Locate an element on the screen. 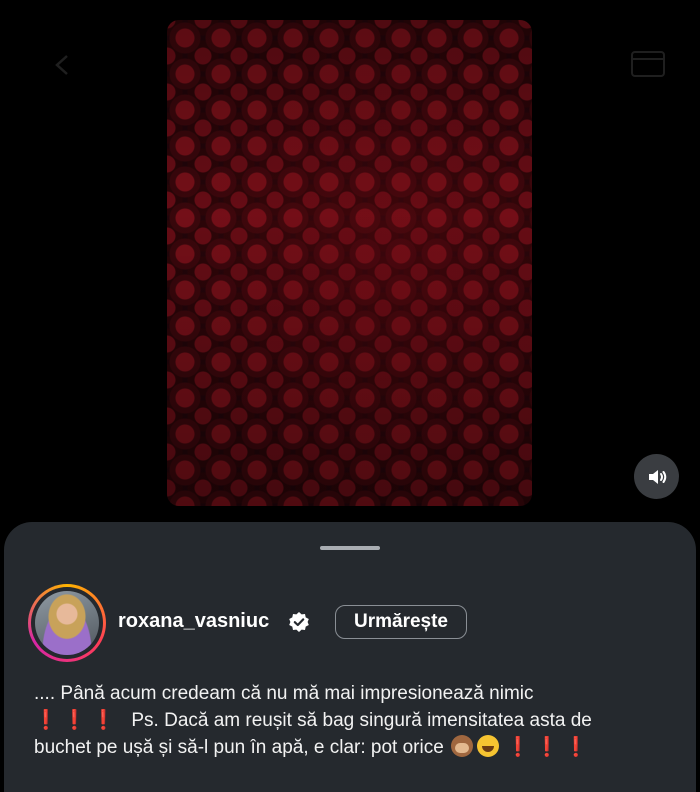  tears-of-joy-emoji is located at coordinates (488, 746).